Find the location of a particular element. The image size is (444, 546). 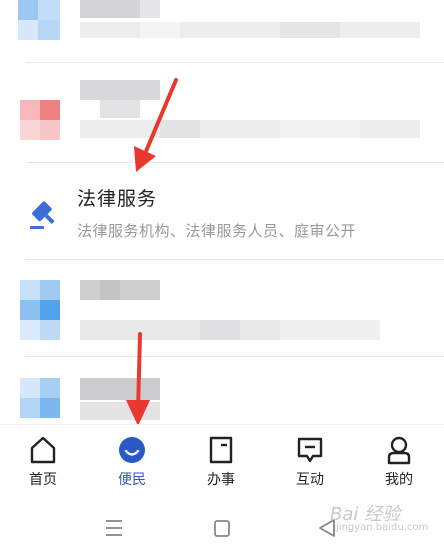

tab-label: 互动 is located at coordinates (310, 480).